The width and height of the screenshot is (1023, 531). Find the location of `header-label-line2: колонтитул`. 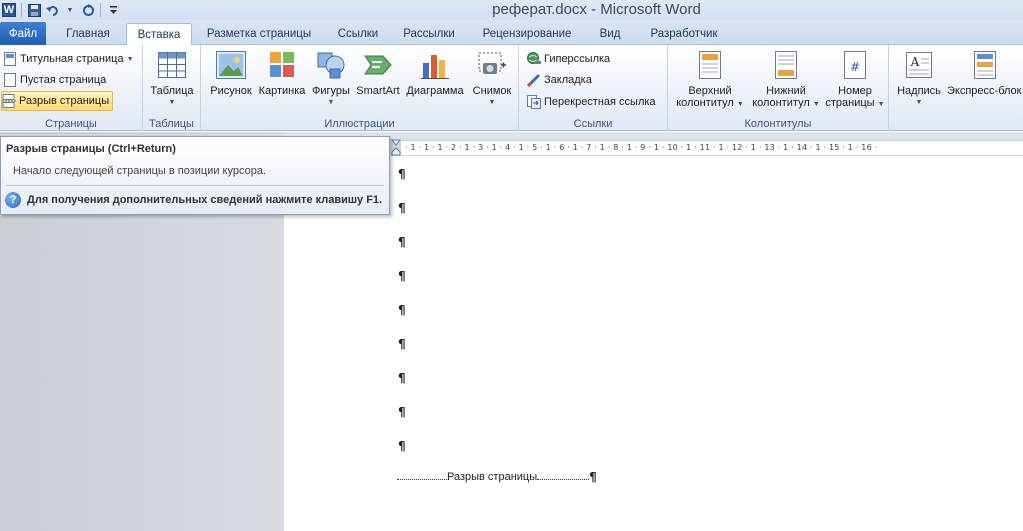

header-label-line2: колонтитул is located at coordinates (705, 103).